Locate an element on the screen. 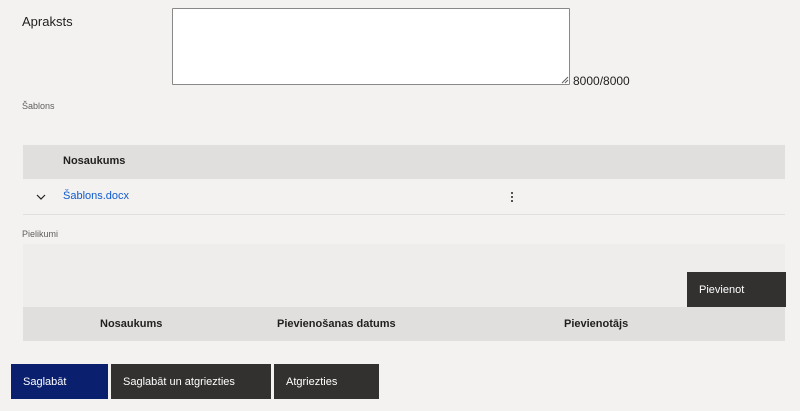  template-grid-header: Nosaukums is located at coordinates (404, 162).